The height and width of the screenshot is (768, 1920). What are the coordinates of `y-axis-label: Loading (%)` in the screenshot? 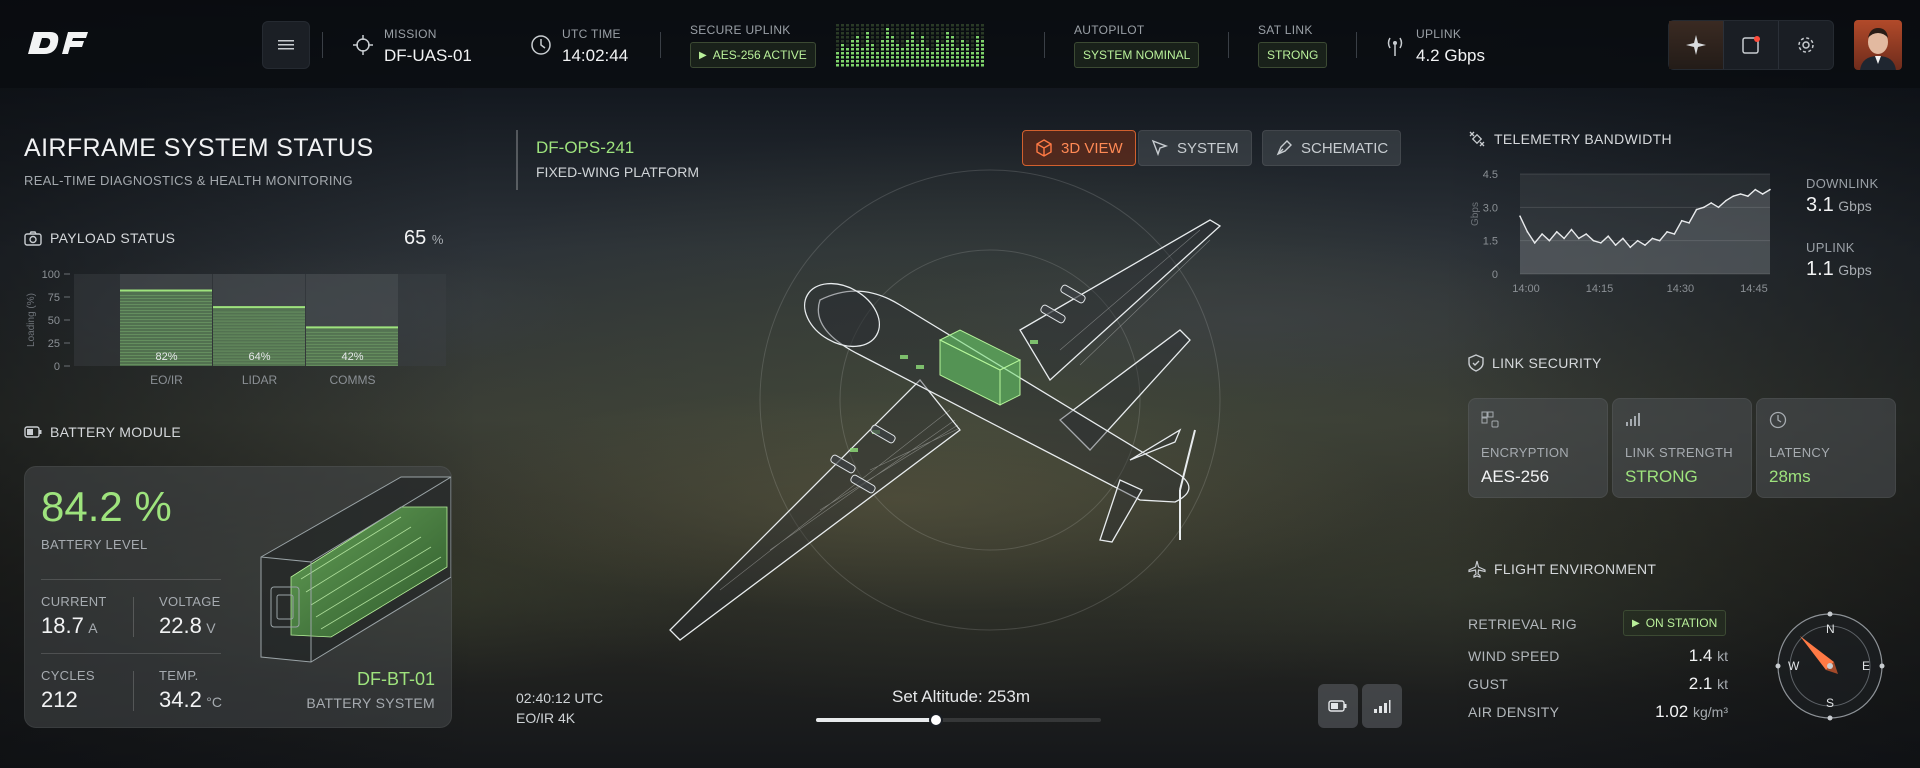 It's located at (31, 320).